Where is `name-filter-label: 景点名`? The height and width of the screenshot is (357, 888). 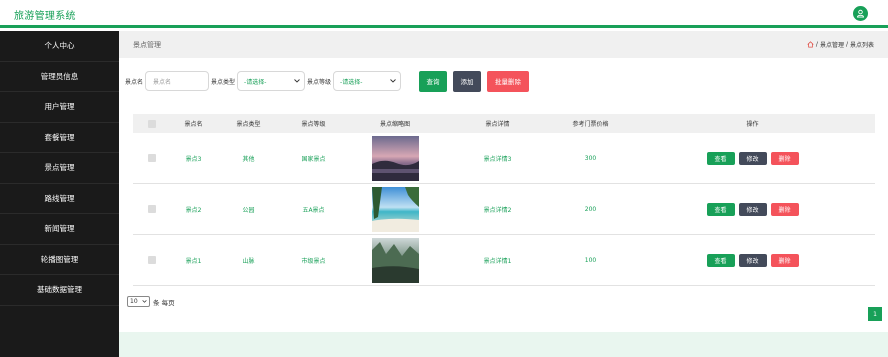 name-filter-label: 景点名 is located at coordinates (134, 82).